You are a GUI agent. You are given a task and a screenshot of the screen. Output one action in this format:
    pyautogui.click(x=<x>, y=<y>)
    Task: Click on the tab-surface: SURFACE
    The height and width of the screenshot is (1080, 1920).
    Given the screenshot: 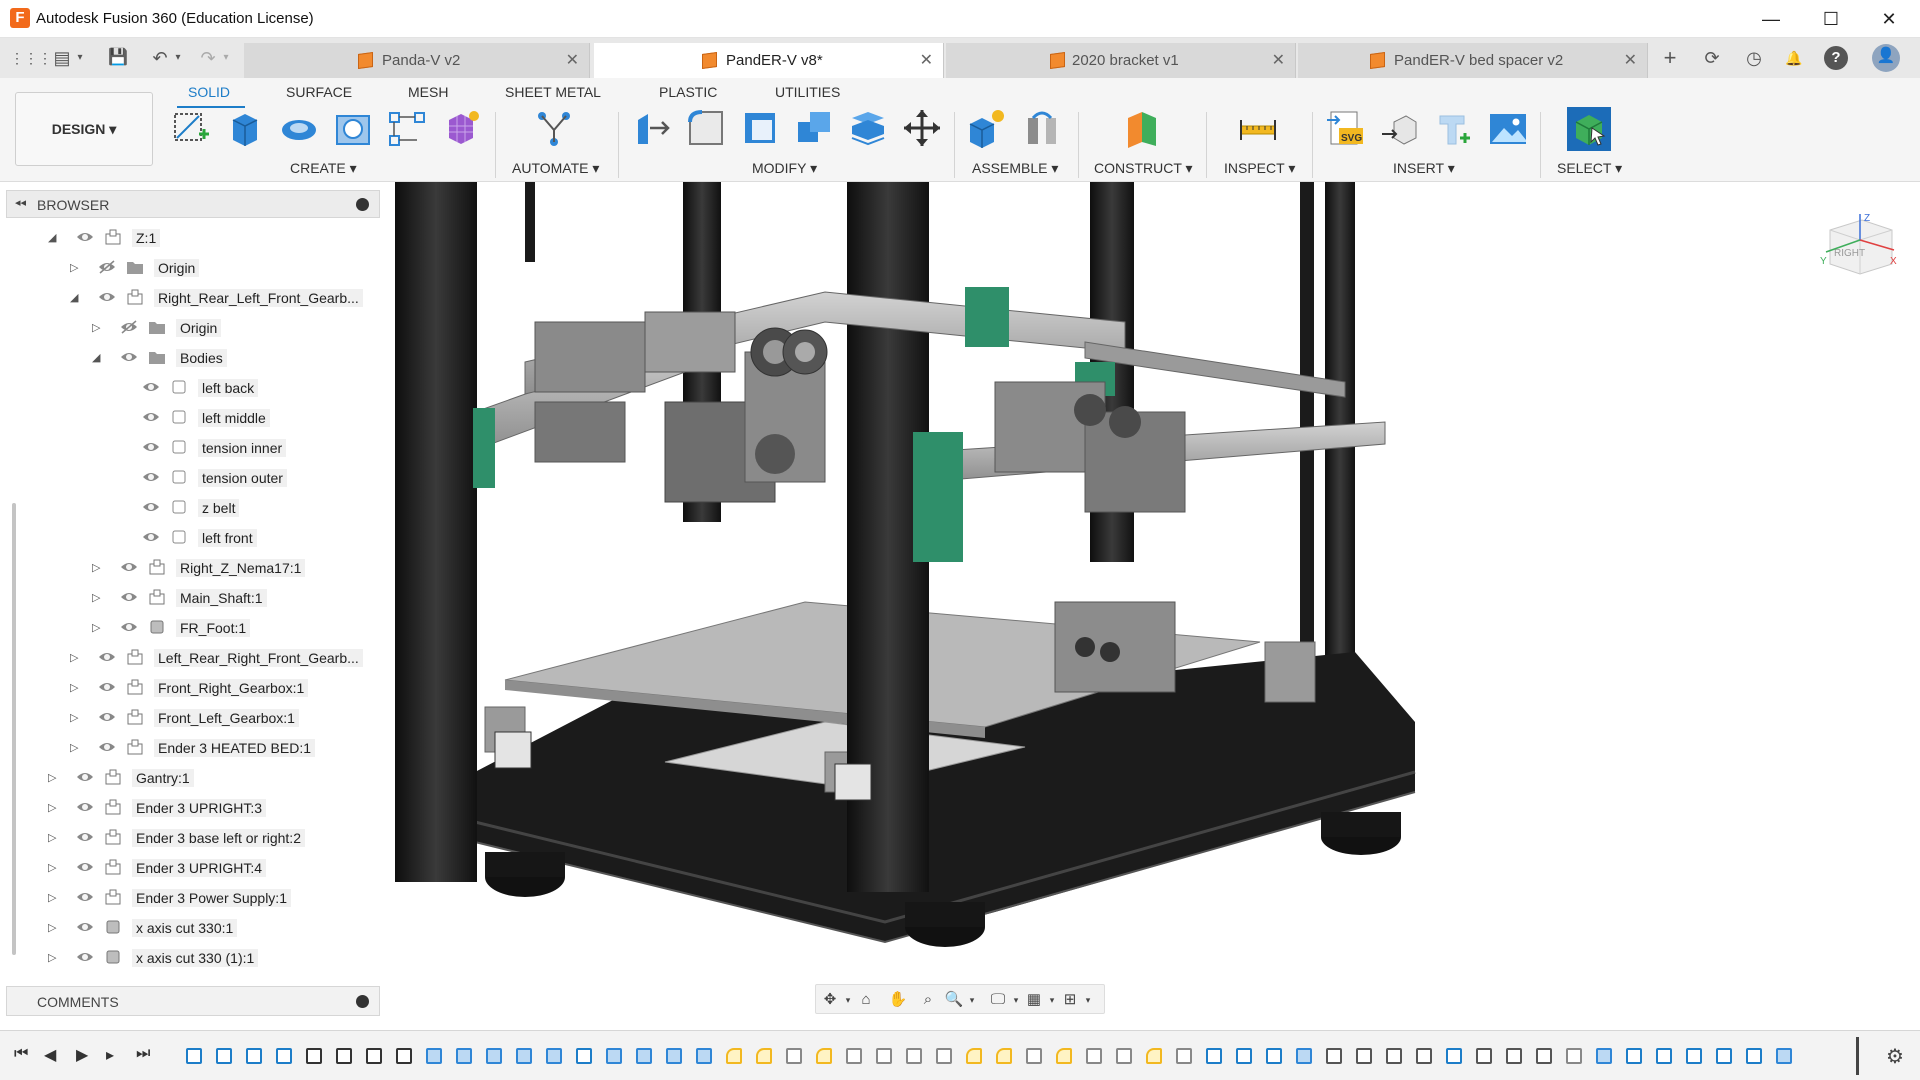 What is the action you would take?
    pyautogui.click(x=319, y=92)
    